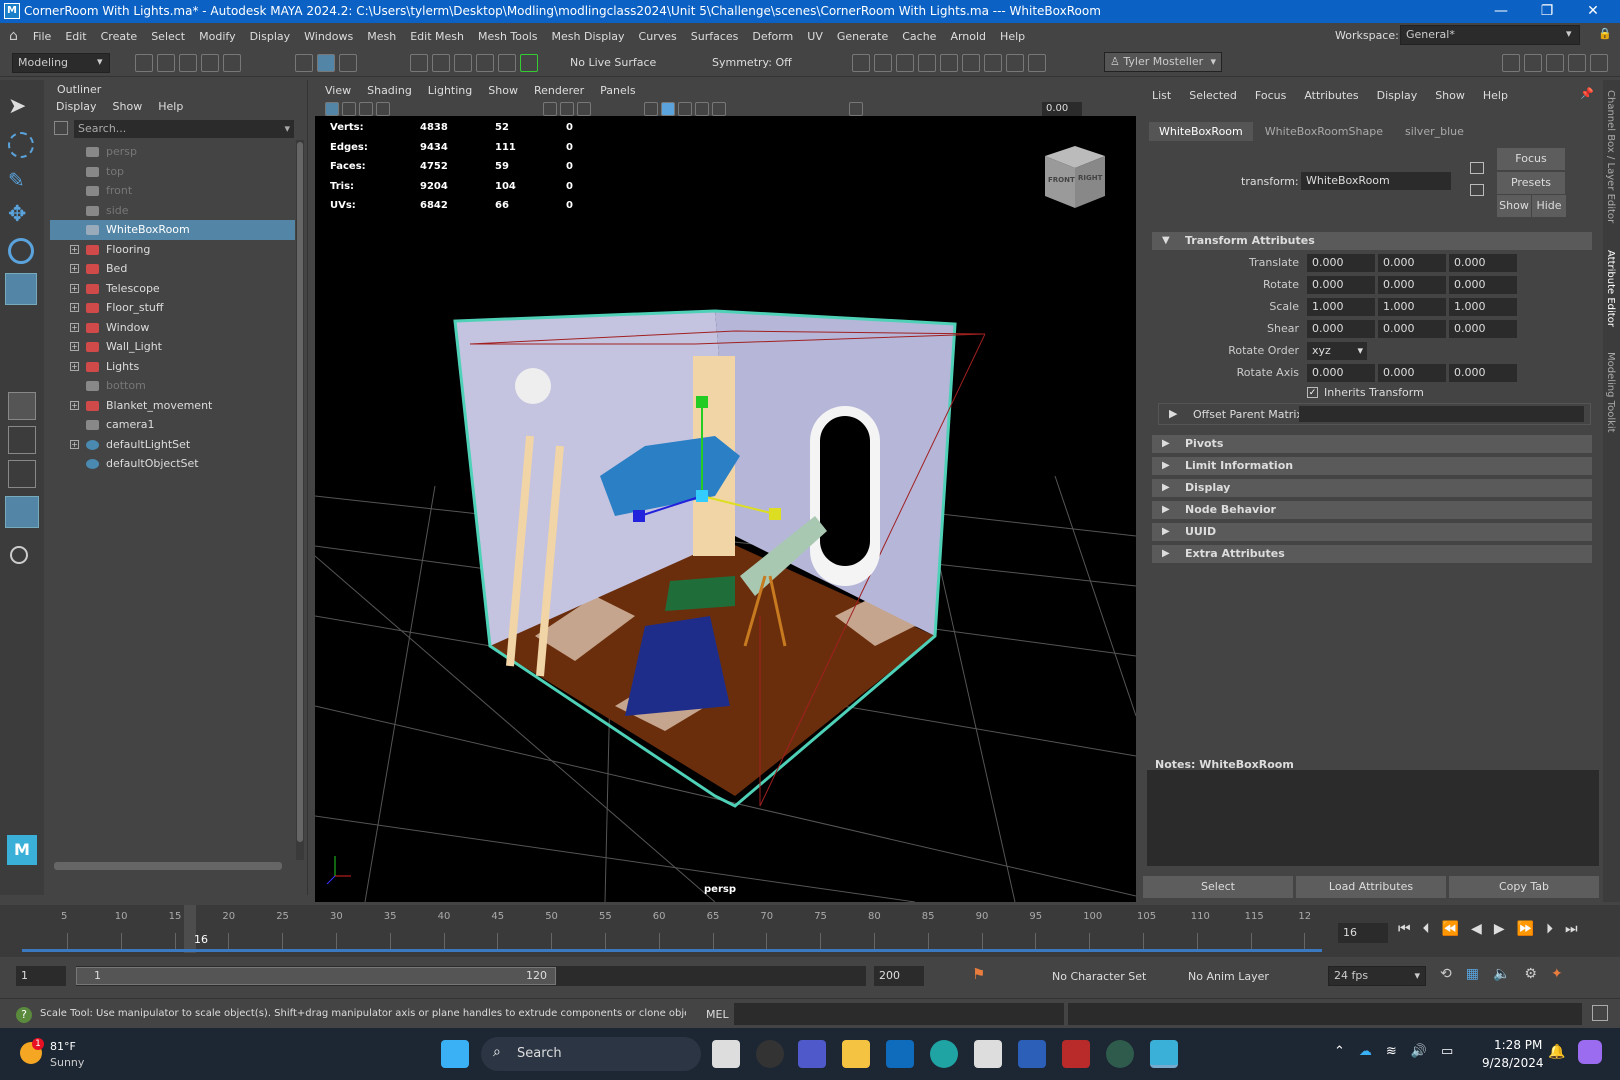 This screenshot has height=1080, width=1620. What do you see at coordinates (1341, 263) in the screenshot?
I see `attr-translate-x: 0.000` at bounding box center [1341, 263].